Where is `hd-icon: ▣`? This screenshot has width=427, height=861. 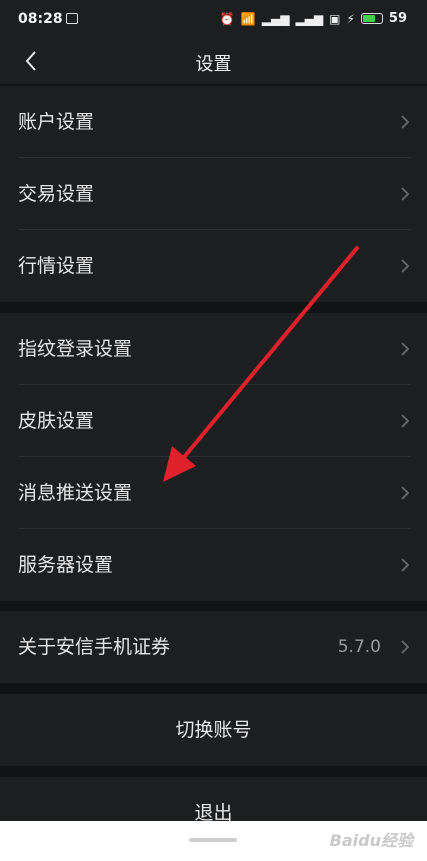
hd-icon: ▣ is located at coordinates (335, 18).